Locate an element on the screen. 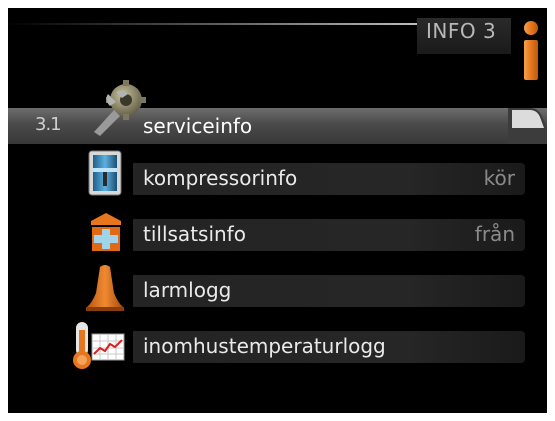  menu-item-serviceinfo: 3.1 serviceinfo is located at coordinates (277, 126).